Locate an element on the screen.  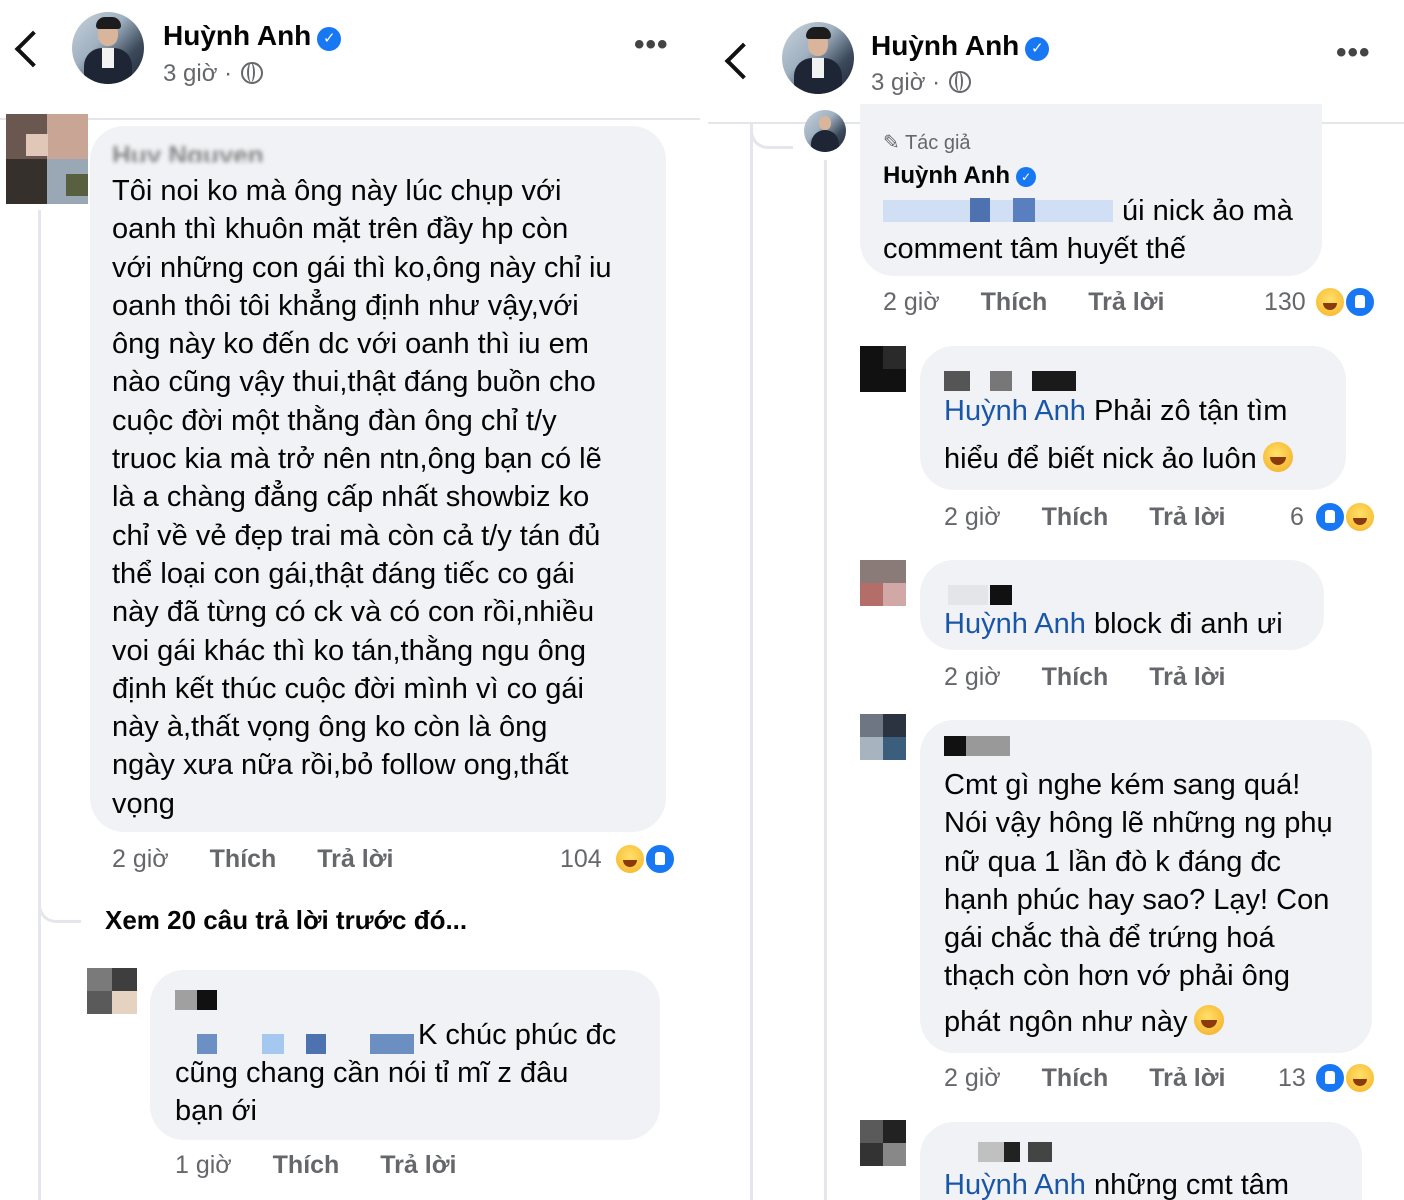
author-tag: ✎ Tác giả is located at coordinates (927, 143).